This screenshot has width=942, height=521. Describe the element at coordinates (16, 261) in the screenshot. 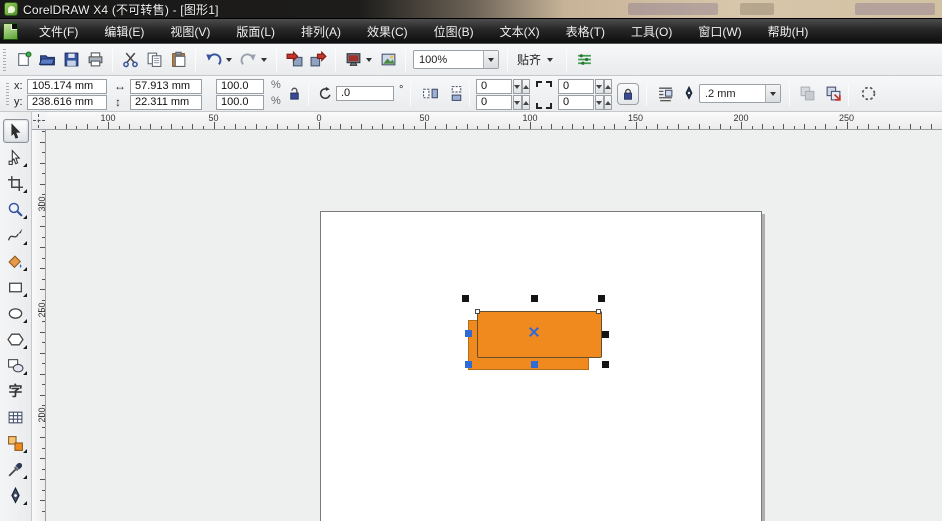

I see `smart-fill-tool` at that location.